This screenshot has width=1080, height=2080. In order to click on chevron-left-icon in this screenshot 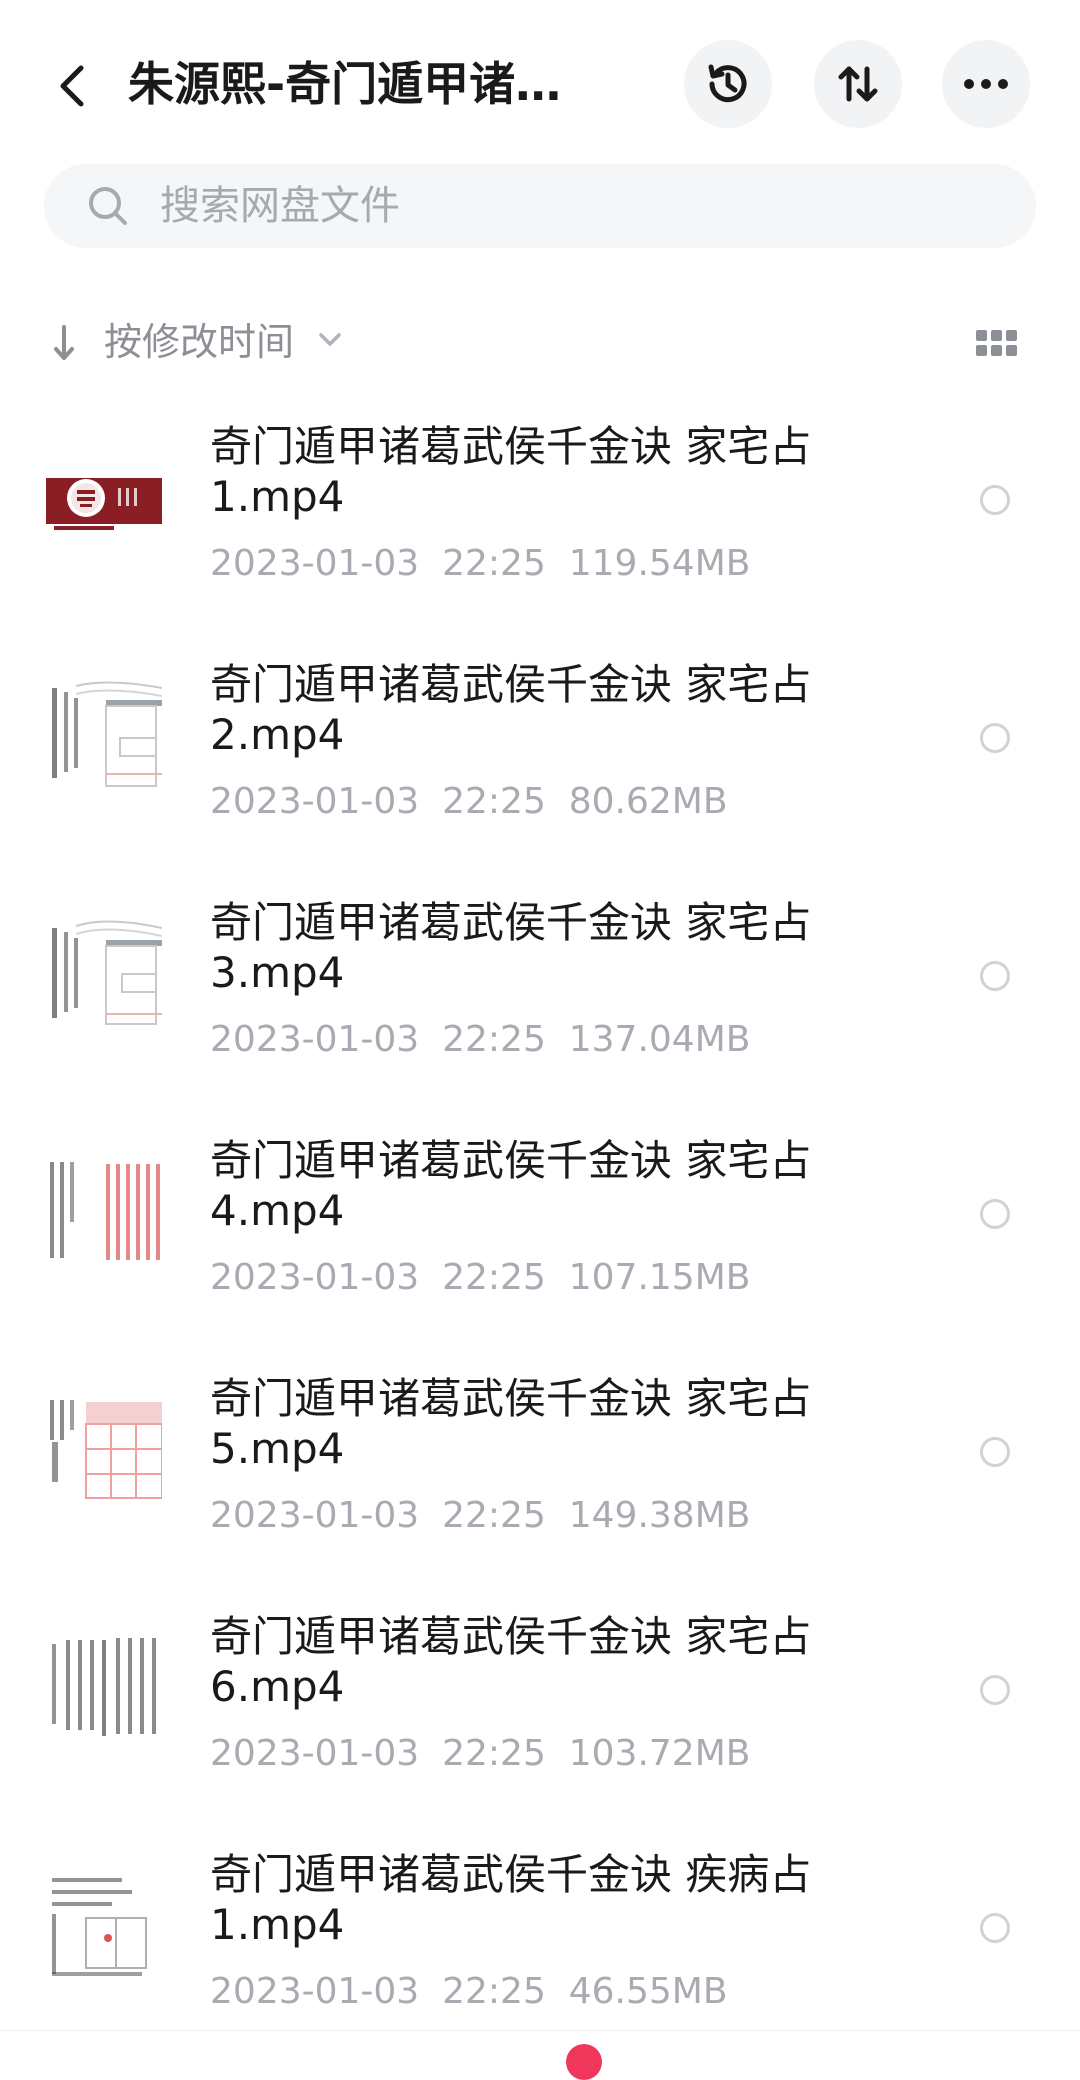, I will do `click(72, 86)`.